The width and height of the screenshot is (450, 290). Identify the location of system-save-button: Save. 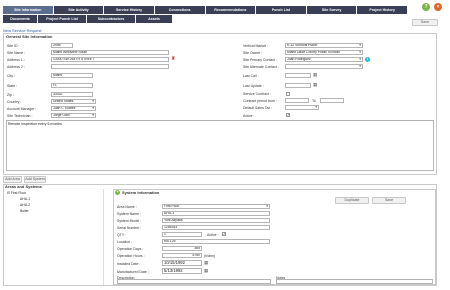
(389, 200).